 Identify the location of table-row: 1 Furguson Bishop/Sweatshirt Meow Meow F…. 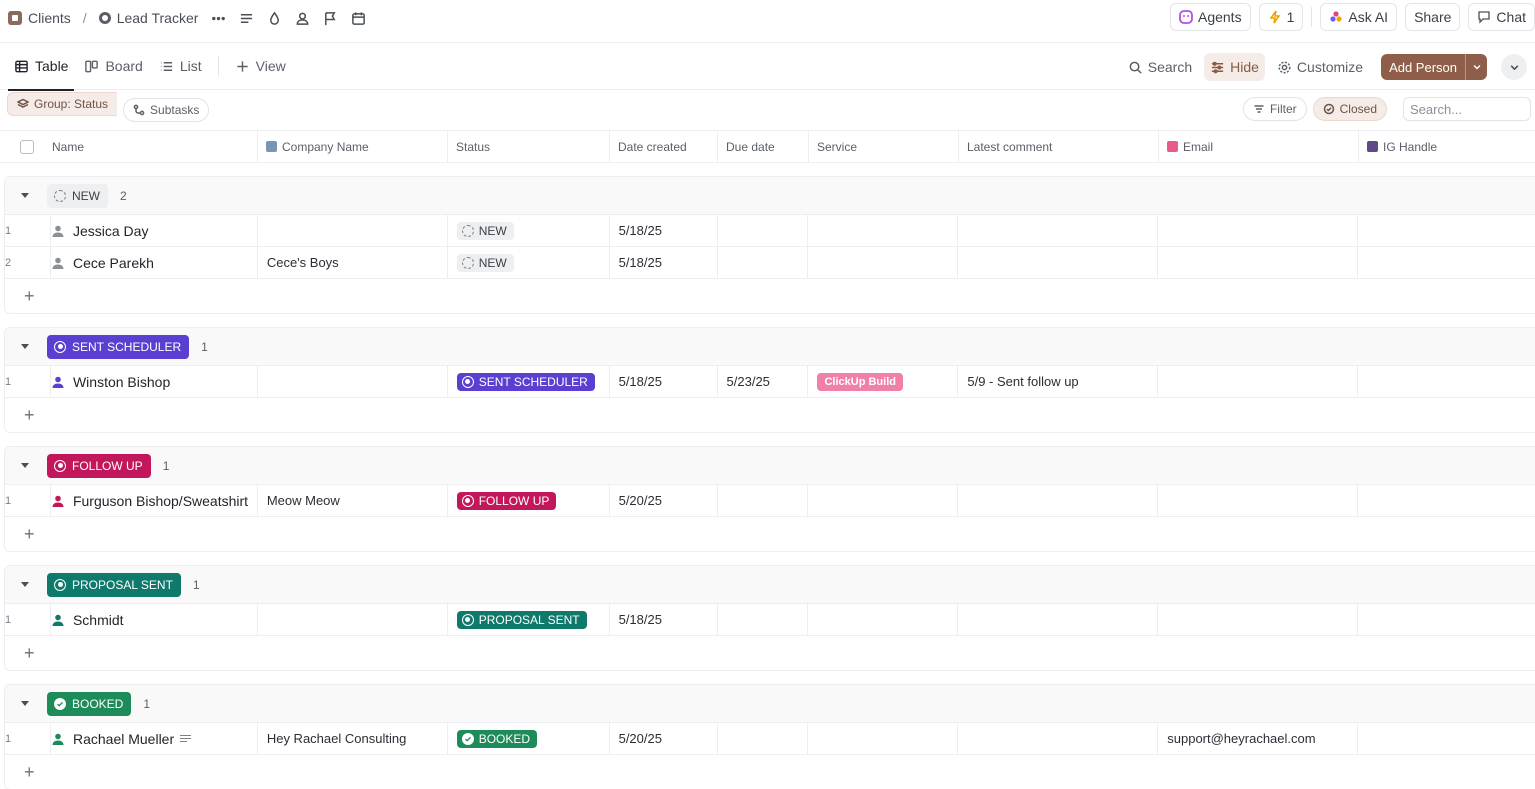
(770, 500).